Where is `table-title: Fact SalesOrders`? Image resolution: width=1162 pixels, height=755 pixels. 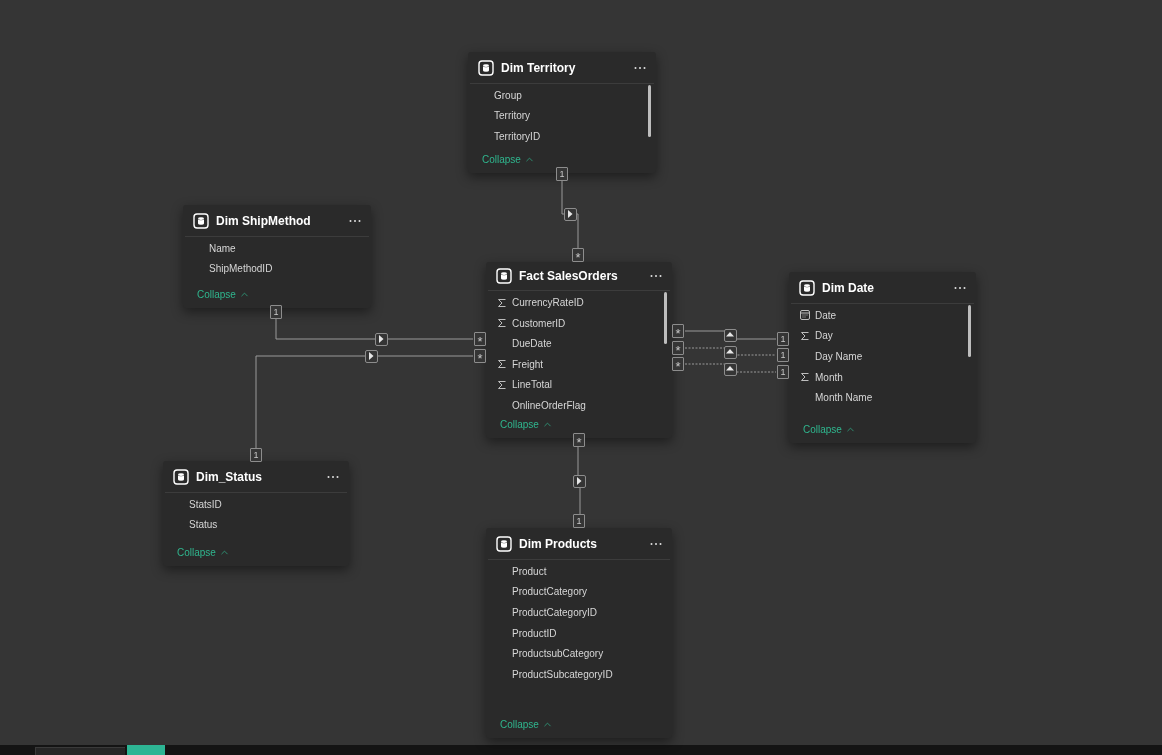
table-title: Fact SalesOrders is located at coordinates (568, 277).